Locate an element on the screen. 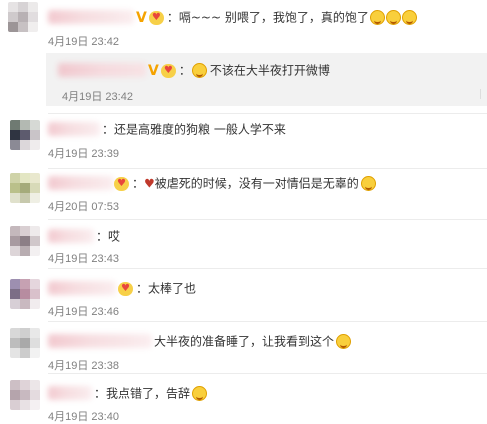 This screenshot has height=424, width=487. comment-line: ：我点错了，告辞 is located at coordinates (151, 393).